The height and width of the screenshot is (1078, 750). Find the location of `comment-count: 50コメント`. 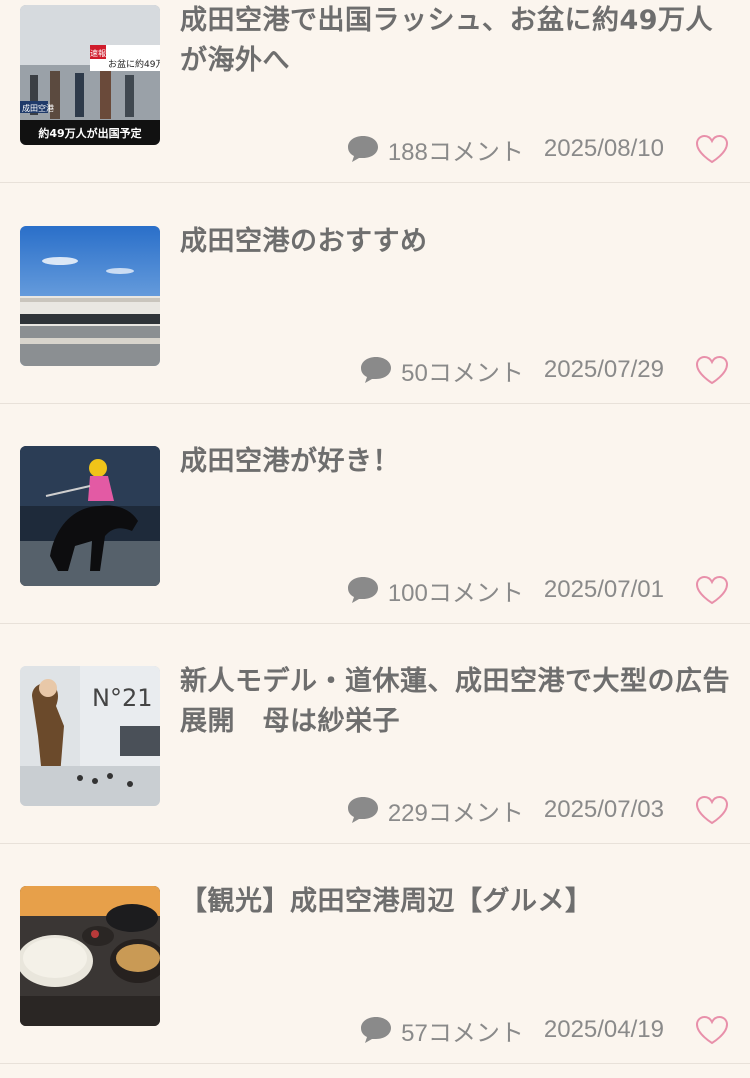

comment-count: 50コメント is located at coordinates (462, 370).